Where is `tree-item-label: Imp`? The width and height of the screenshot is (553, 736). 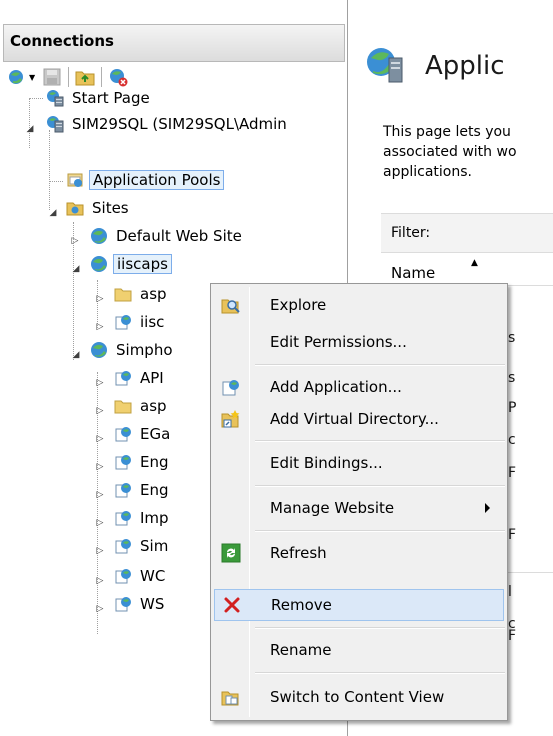 tree-item-label: Imp is located at coordinates (154, 518).